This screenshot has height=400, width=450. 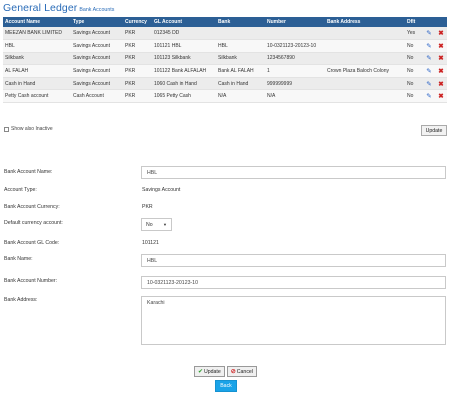 I want to click on col-header-delete, so click(x=441, y=22).